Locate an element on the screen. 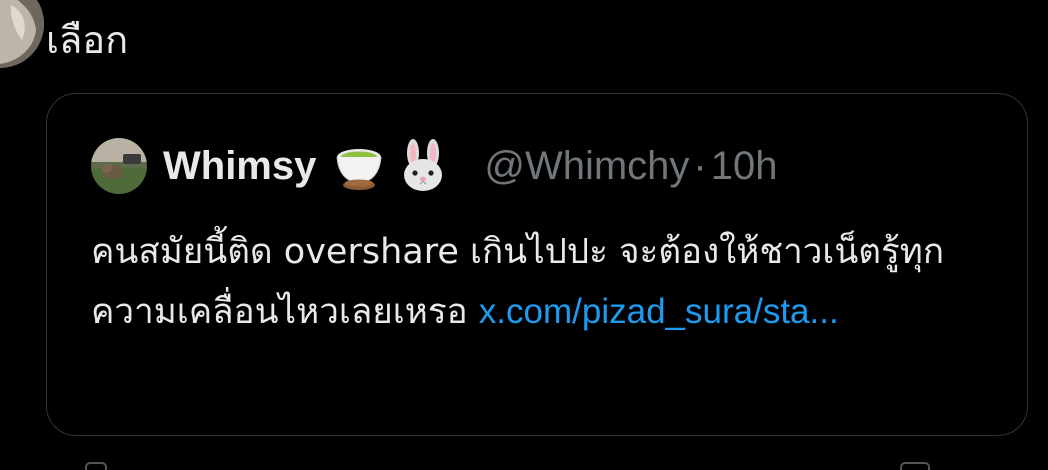  reply-icon is located at coordinates (96, 466).